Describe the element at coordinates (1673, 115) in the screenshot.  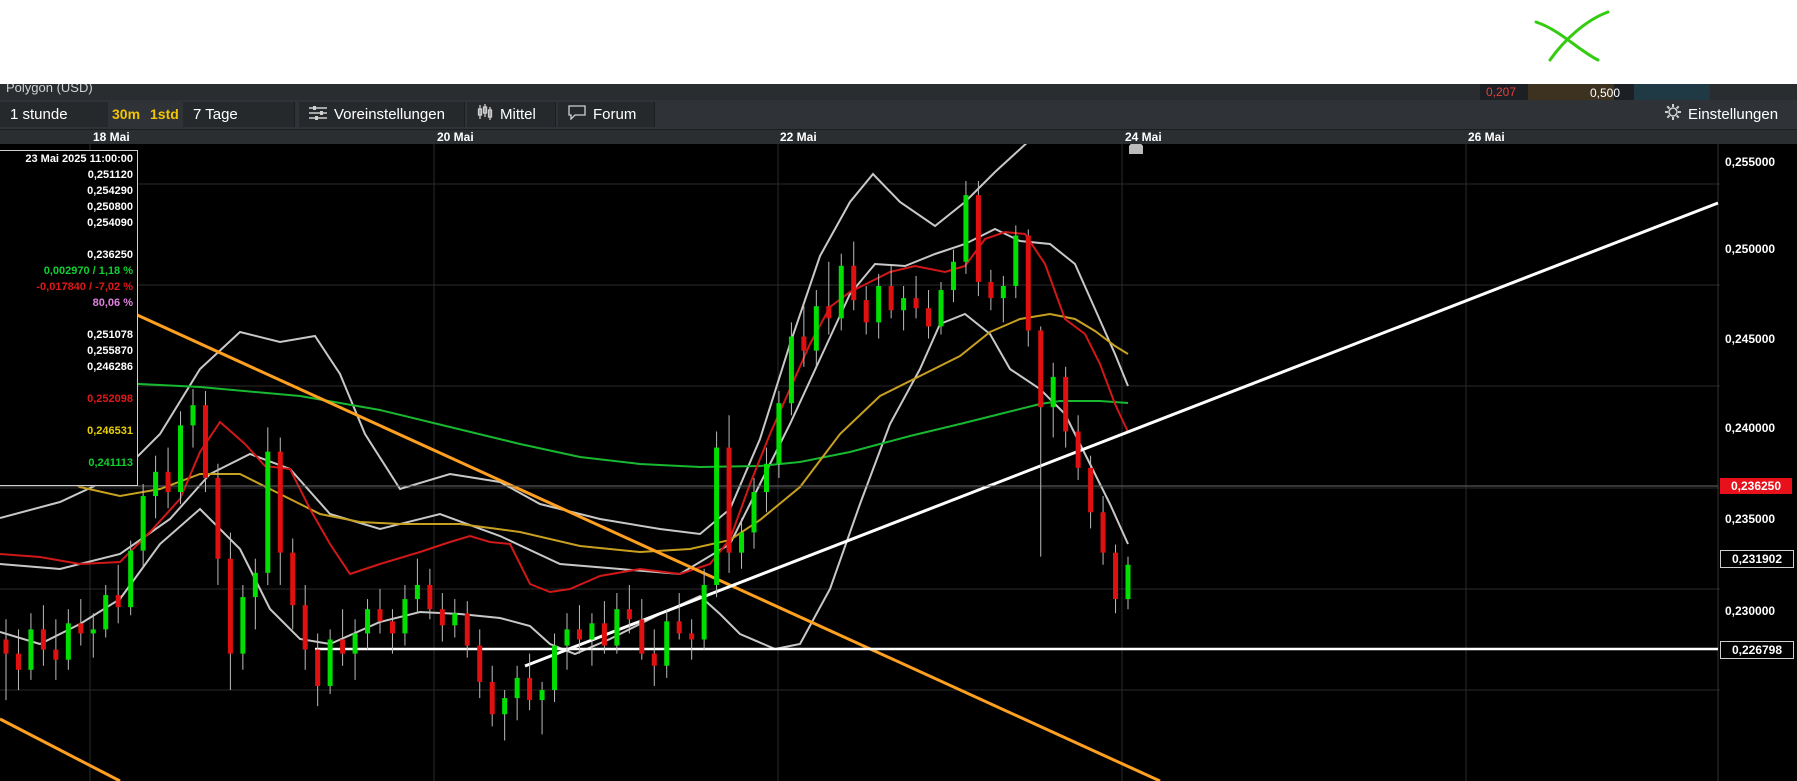
I see `gear-icon` at that location.